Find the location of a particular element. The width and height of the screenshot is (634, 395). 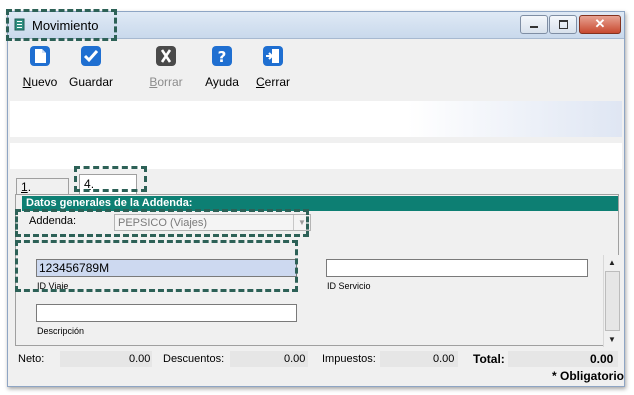

vertical-scrollbar: ▲ ▼ is located at coordinates (611, 301).